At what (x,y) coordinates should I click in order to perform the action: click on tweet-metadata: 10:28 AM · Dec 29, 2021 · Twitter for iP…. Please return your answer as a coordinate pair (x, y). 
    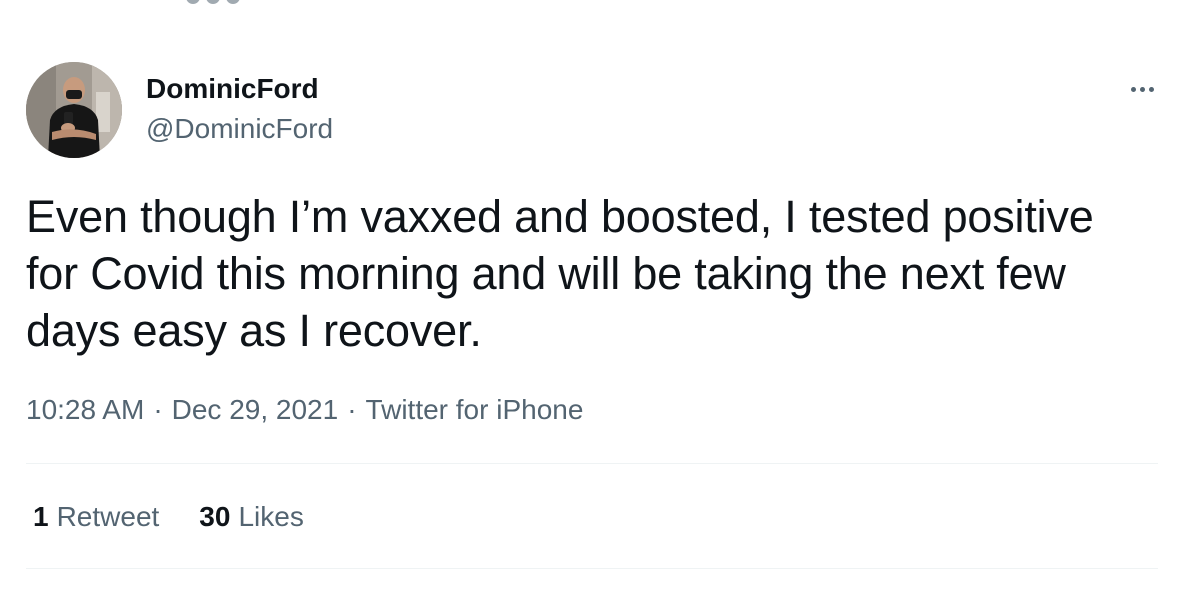
    Looking at the image, I should click on (304, 410).